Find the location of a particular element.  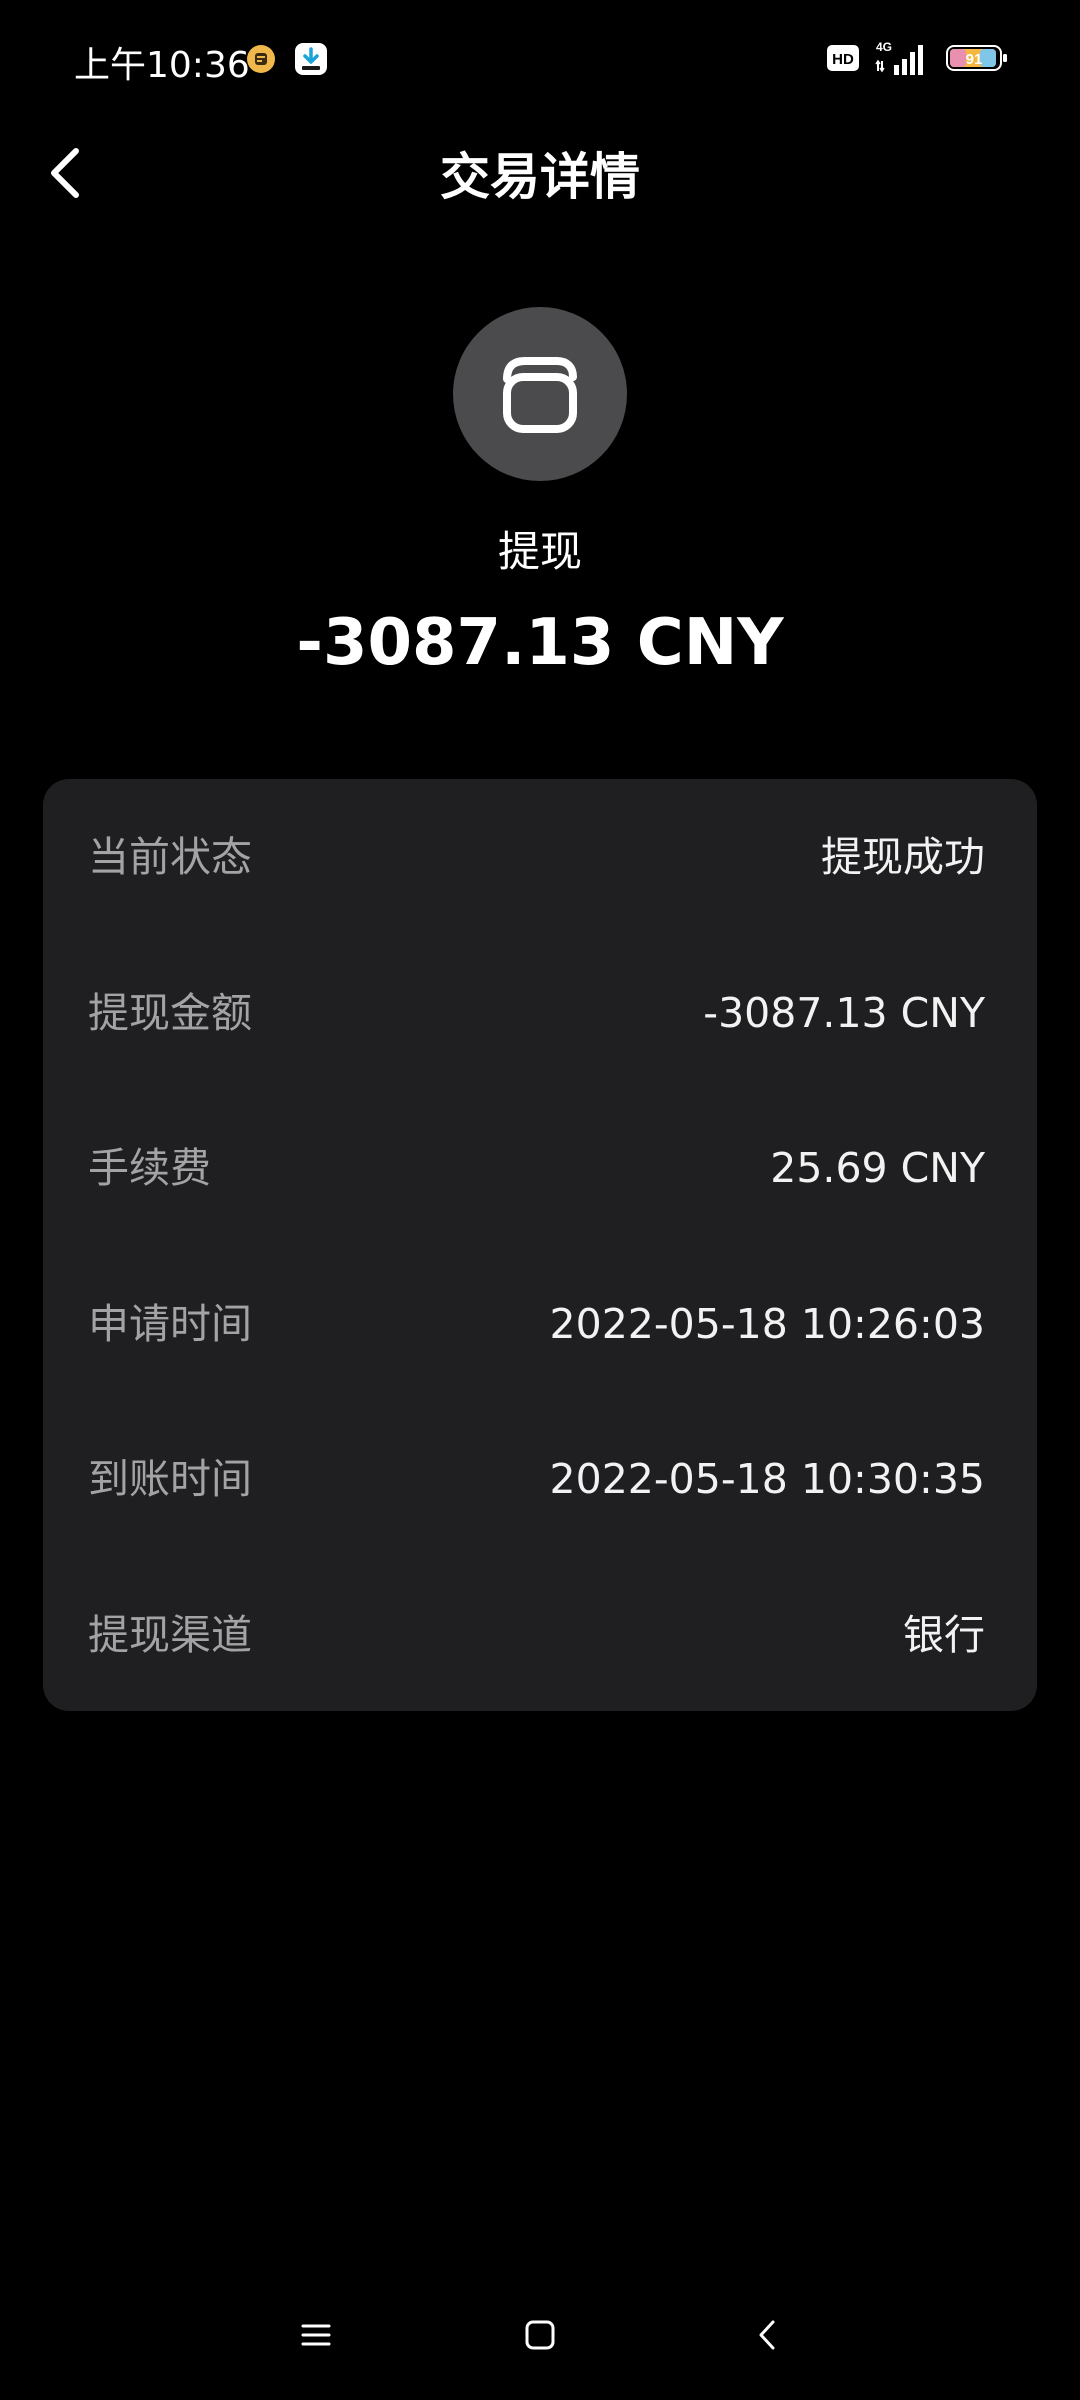

transaction-type-icon is located at coordinates (540, 394).